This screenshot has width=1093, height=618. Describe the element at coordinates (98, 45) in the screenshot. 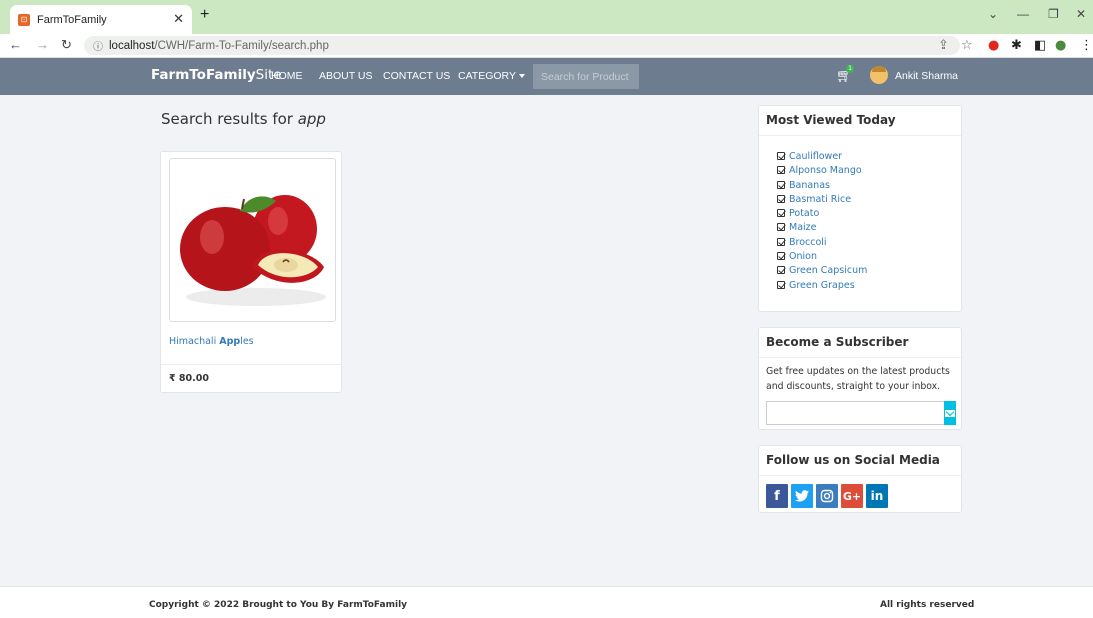

I see `site-info-icon: ⓘ` at that location.